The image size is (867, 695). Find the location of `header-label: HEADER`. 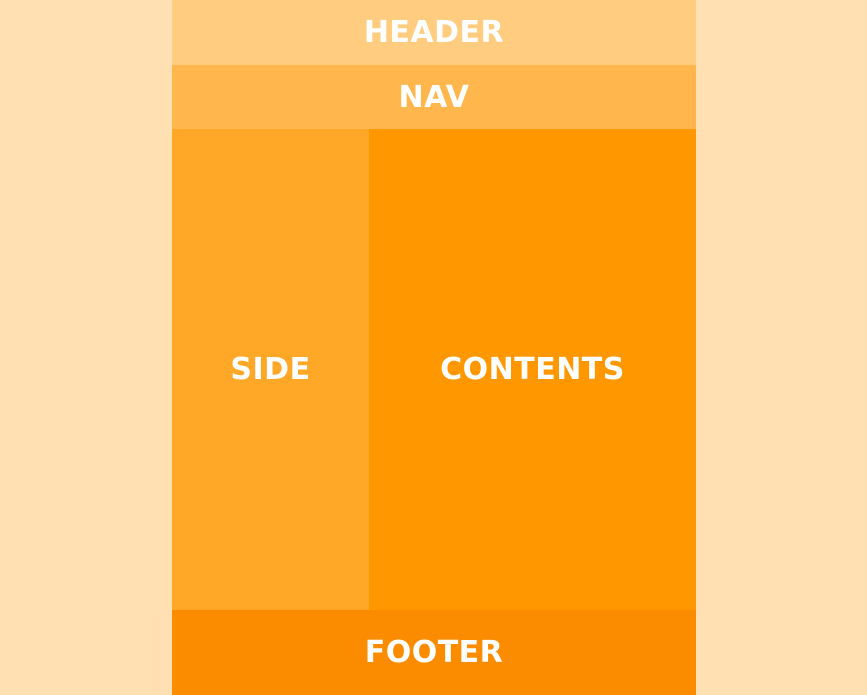

header-label: HEADER is located at coordinates (434, 32).